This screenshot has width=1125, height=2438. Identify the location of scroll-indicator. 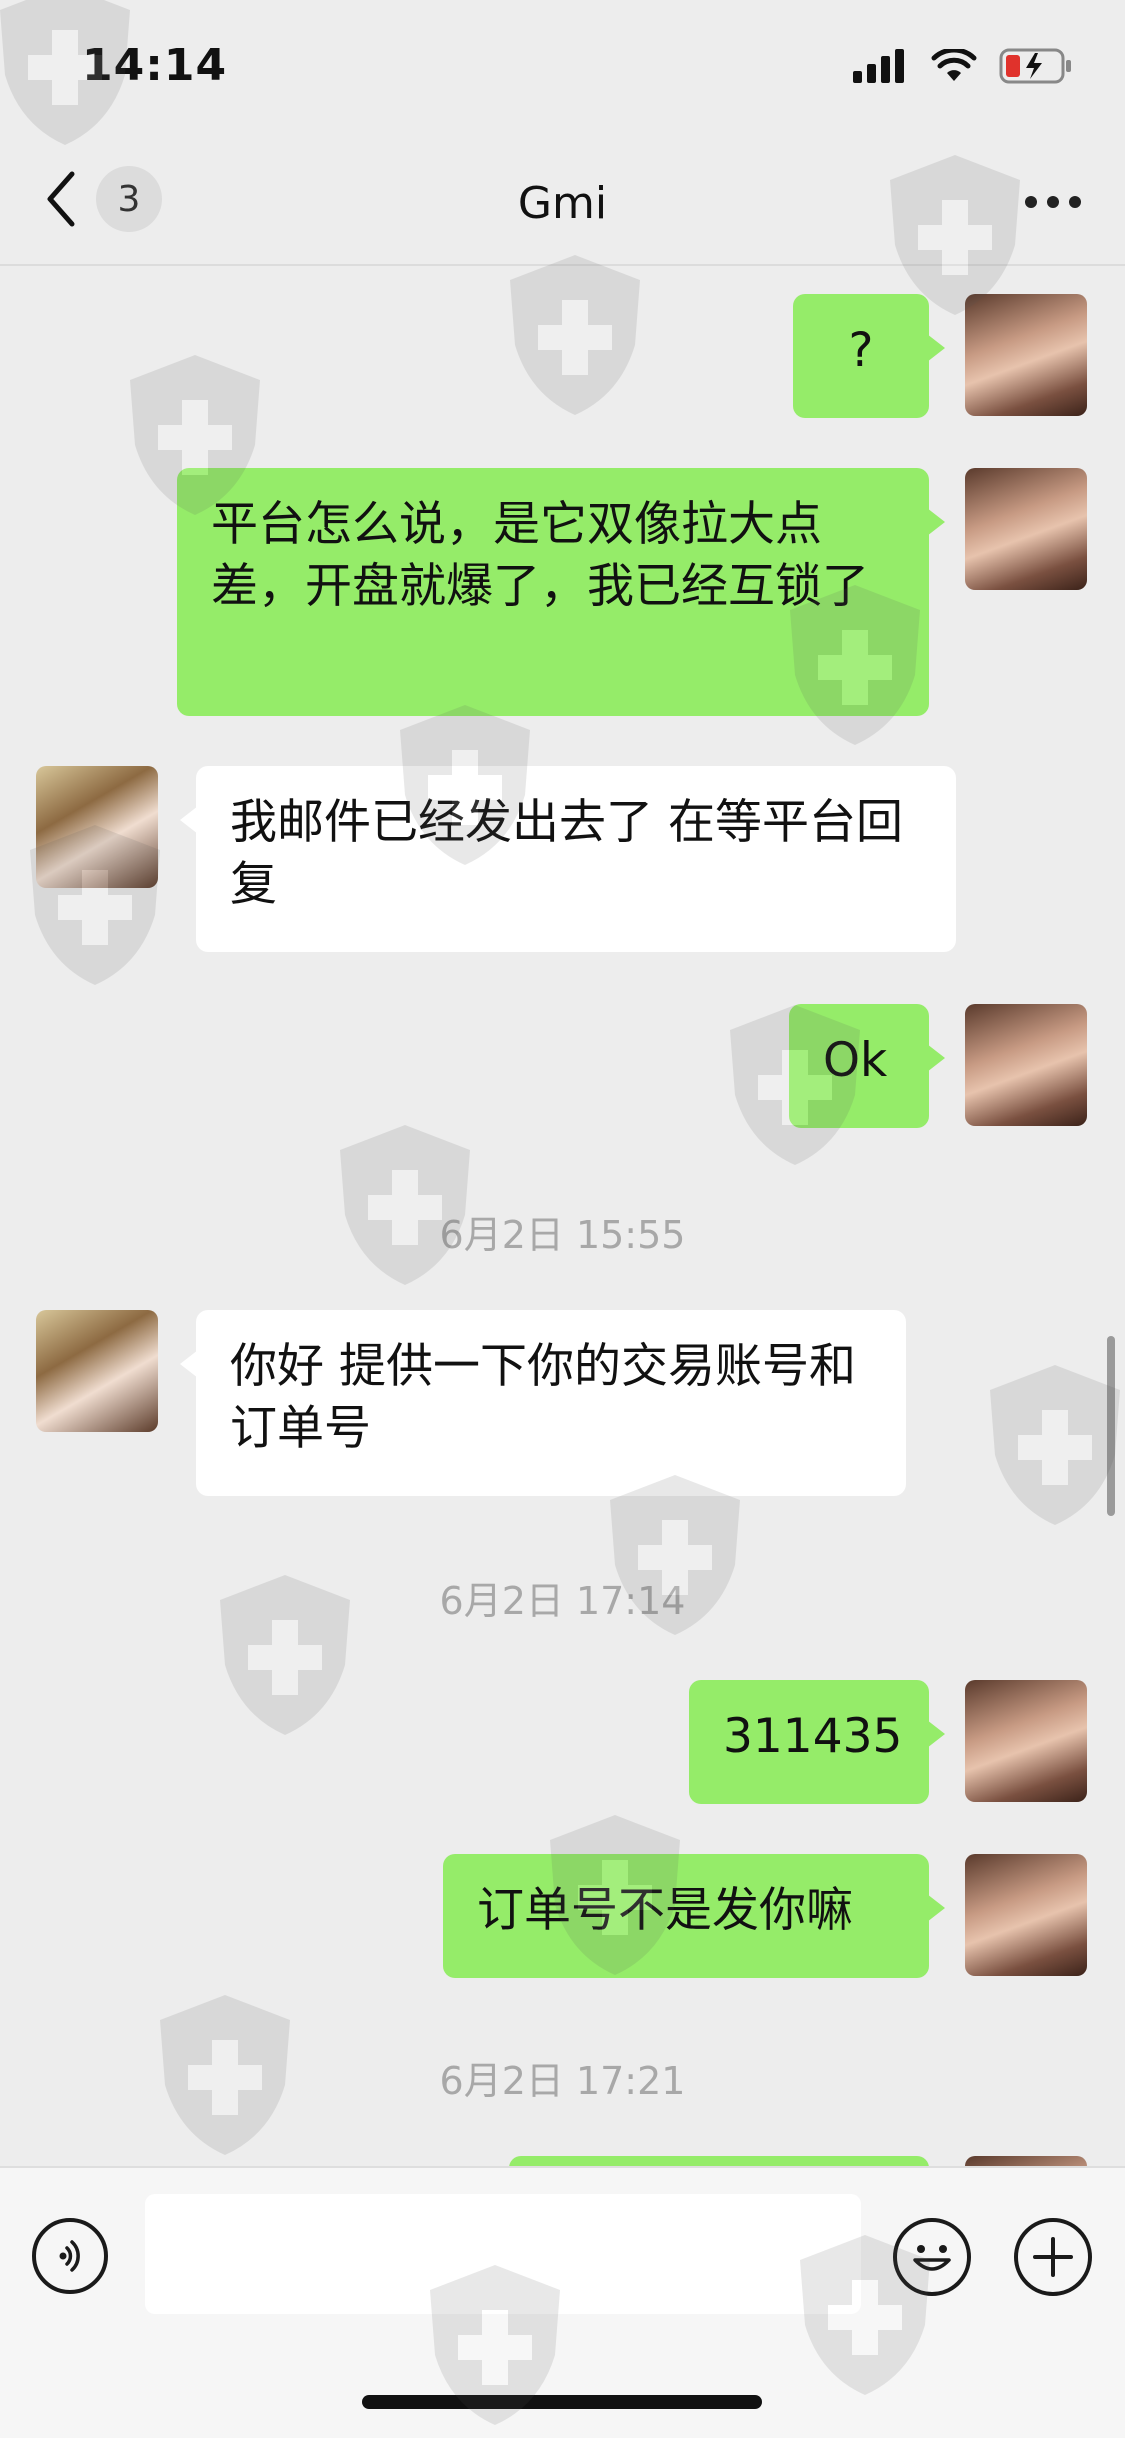
(1111, 1426).